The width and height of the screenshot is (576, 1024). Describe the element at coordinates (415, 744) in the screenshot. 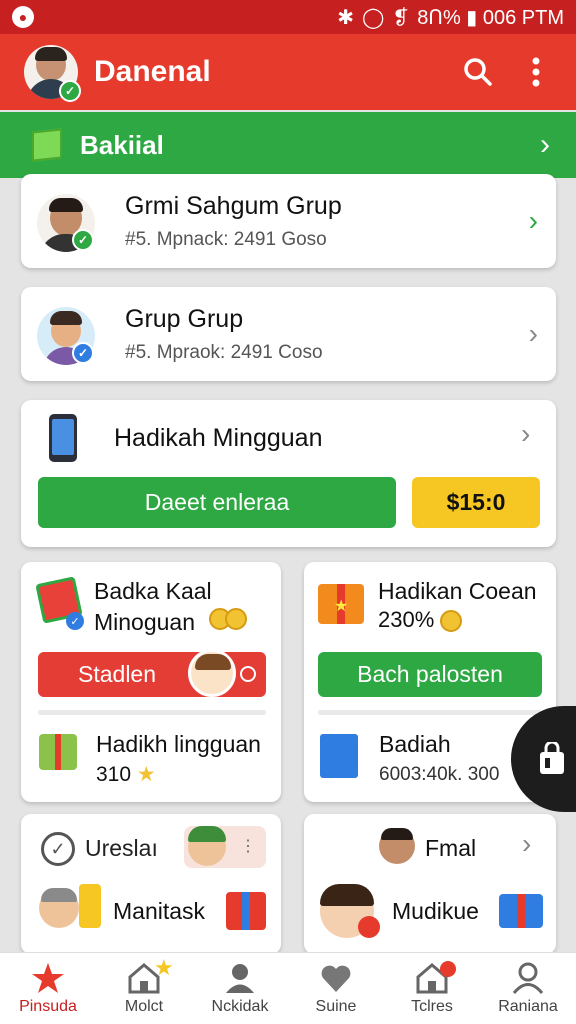

I see `item-title: Badiah` at that location.